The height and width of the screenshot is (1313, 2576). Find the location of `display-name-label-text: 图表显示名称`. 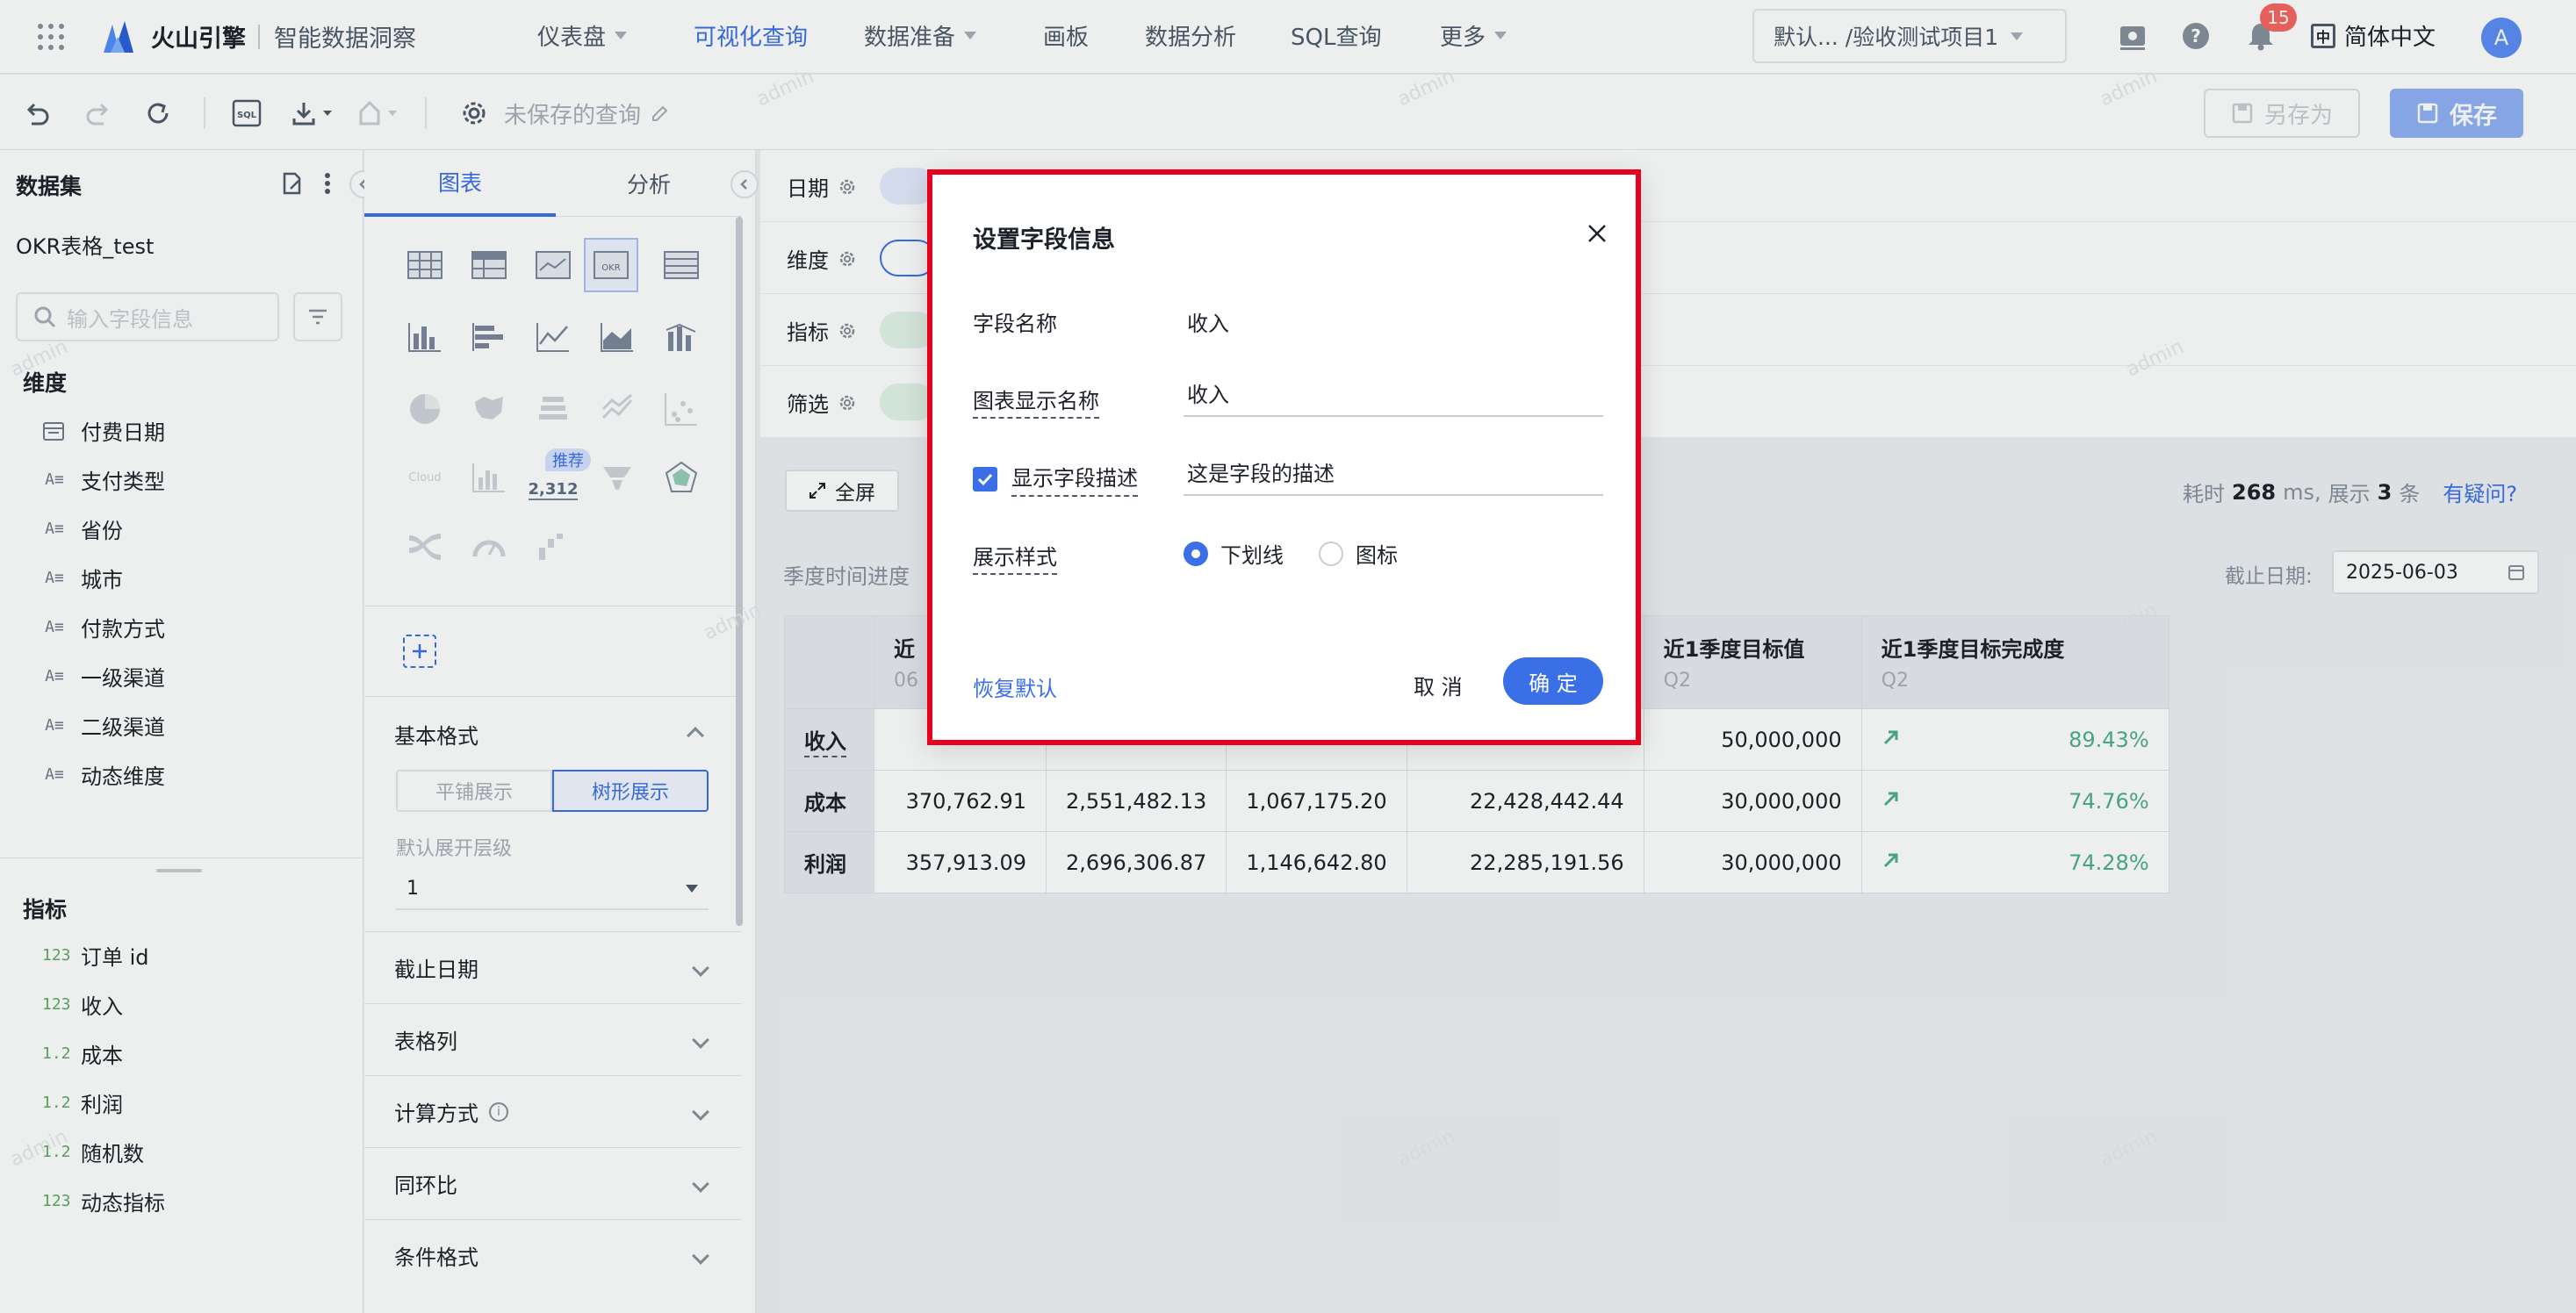

display-name-label-text: 图表显示名称 is located at coordinates (1036, 404).